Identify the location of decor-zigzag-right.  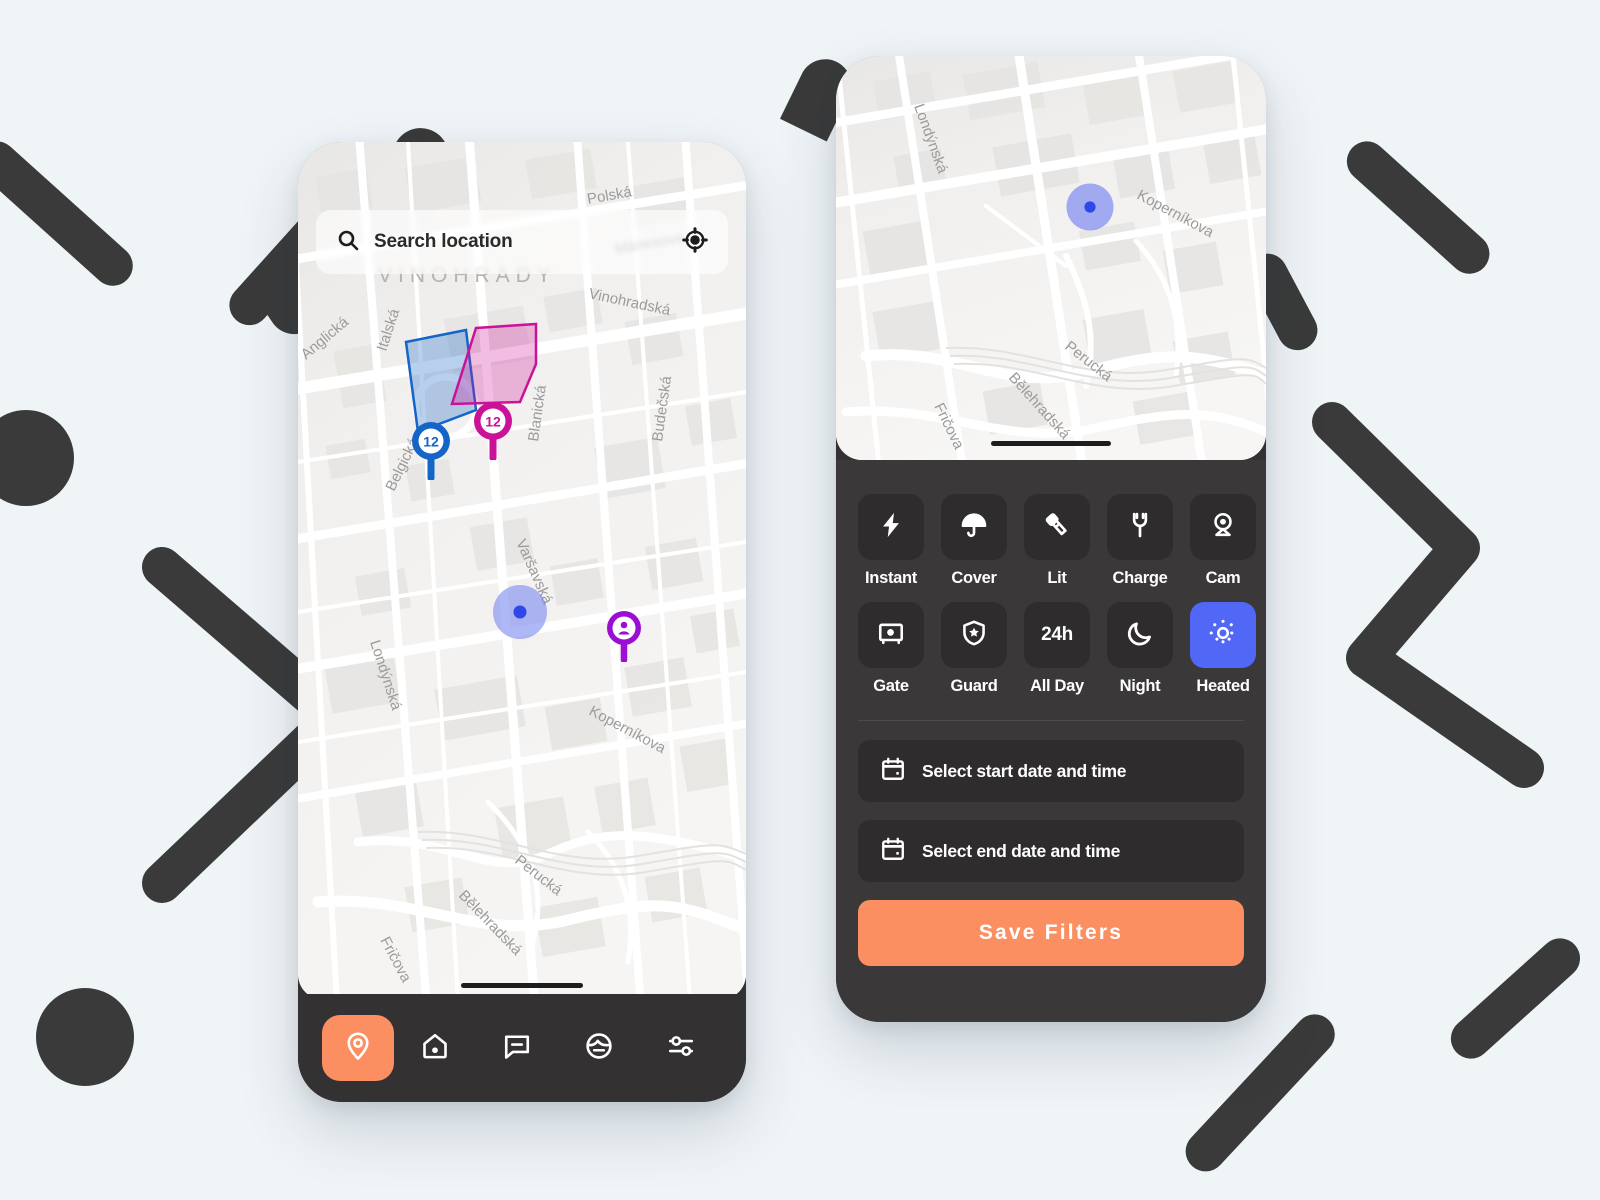
(1455, 595).